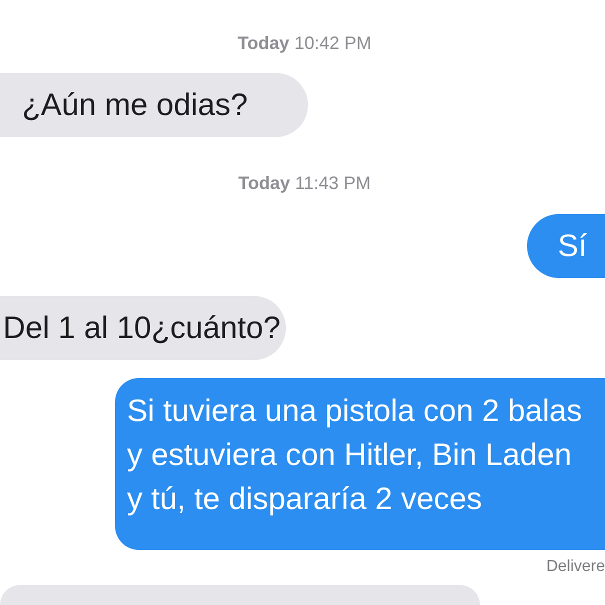  What do you see at coordinates (143, 328) in the screenshot?
I see `incoming-message: Del 1 al 10¿cuánto?` at bounding box center [143, 328].